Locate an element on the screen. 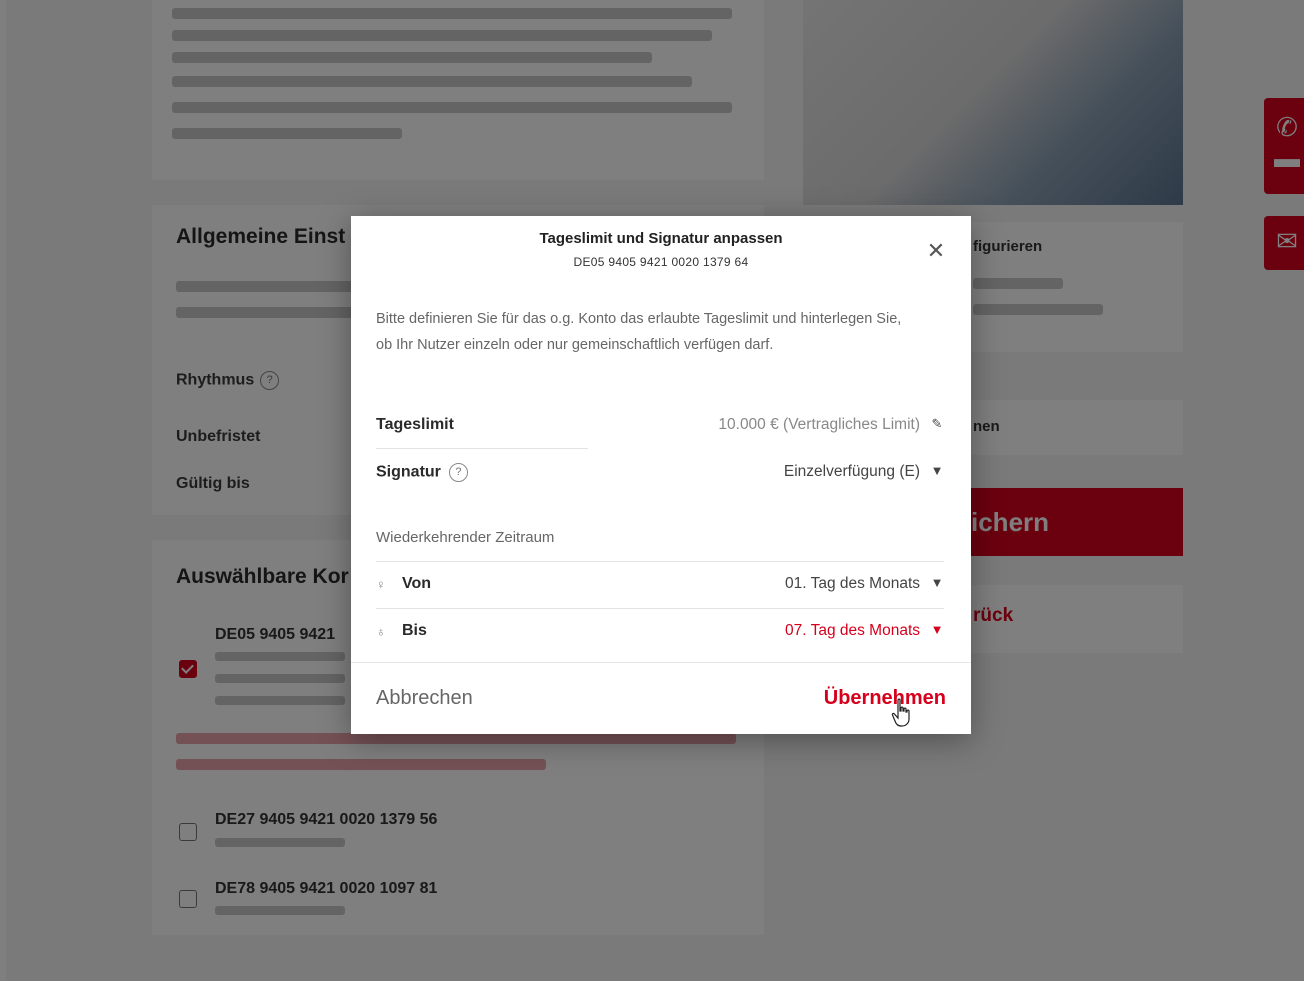  dialog-subtitle-iban: DE05 9405 9421 0020 1379 64 is located at coordinates (661, 262).